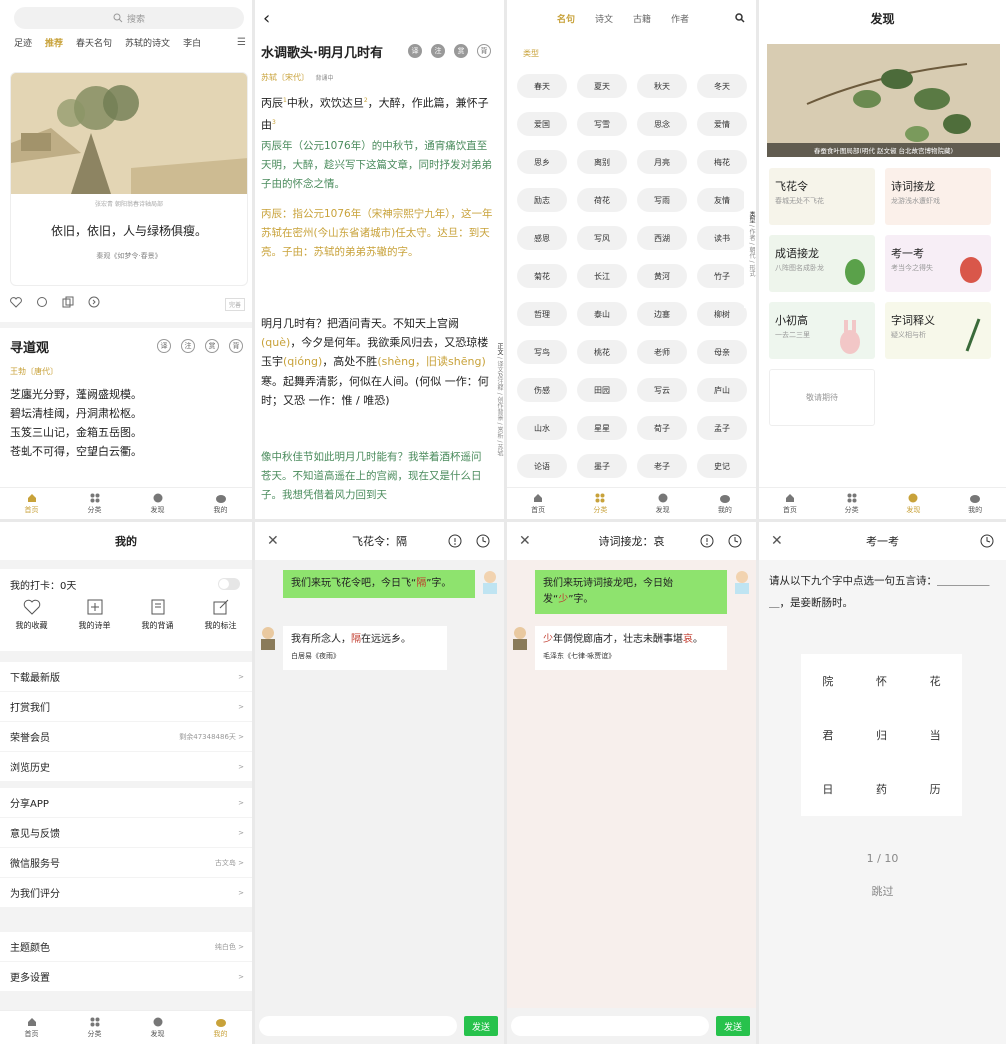  What do you see at coordinates (566, 18) in the screenshot?
I see `tab-famous-lines: 名句` at bounding box center [566, 18].